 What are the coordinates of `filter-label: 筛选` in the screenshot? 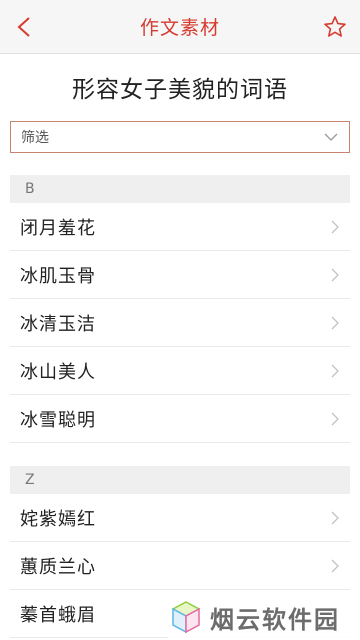 It's located at (35, 138).